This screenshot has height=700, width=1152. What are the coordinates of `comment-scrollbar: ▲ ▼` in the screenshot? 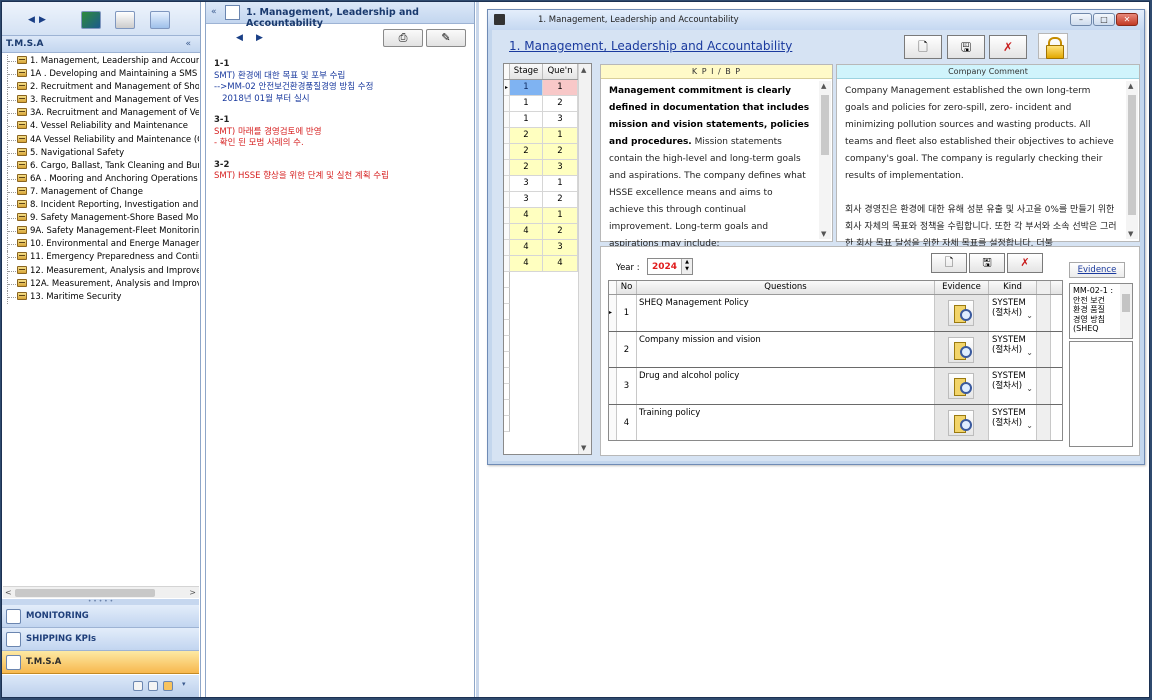 It's located at (1132, 160).